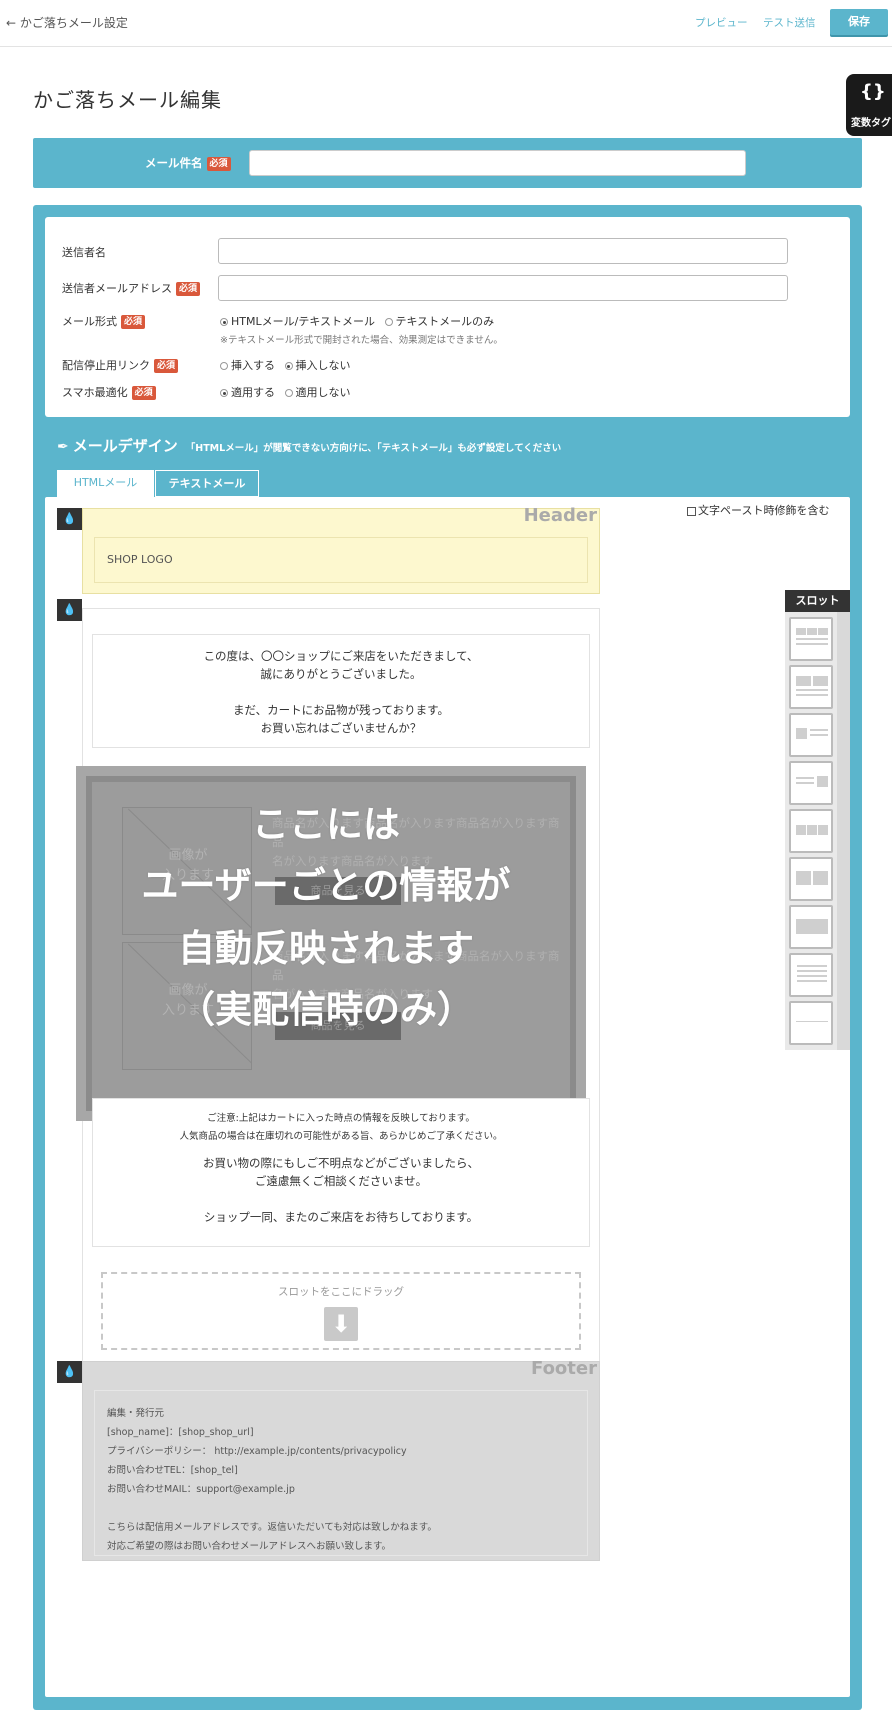  What do you see at coordinates (326, 885) in the screenshot?
I see `overlay-line: ユーザーごとの情報が` at bounding box center [326, 885].